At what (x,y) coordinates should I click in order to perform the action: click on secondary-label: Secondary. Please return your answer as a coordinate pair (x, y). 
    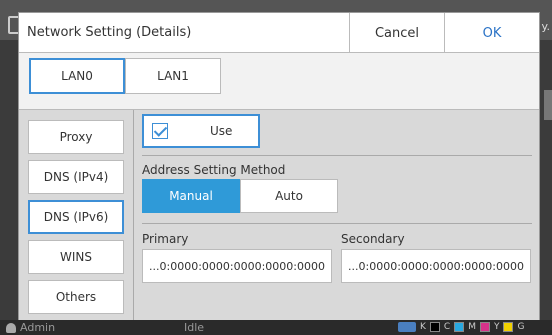
    Looking at the image, I should click on (373, 239).